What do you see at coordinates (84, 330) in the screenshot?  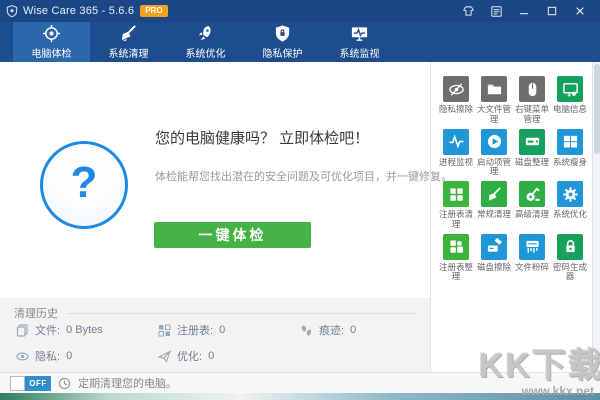 I see `stat-value: 0 Bytes` at bounding box center [84, 330].